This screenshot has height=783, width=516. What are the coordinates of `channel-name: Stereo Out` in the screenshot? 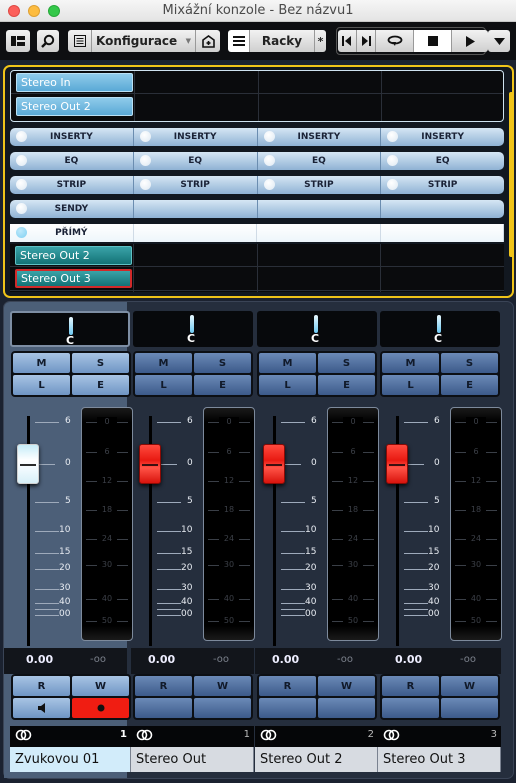 It's located at (192, 759).